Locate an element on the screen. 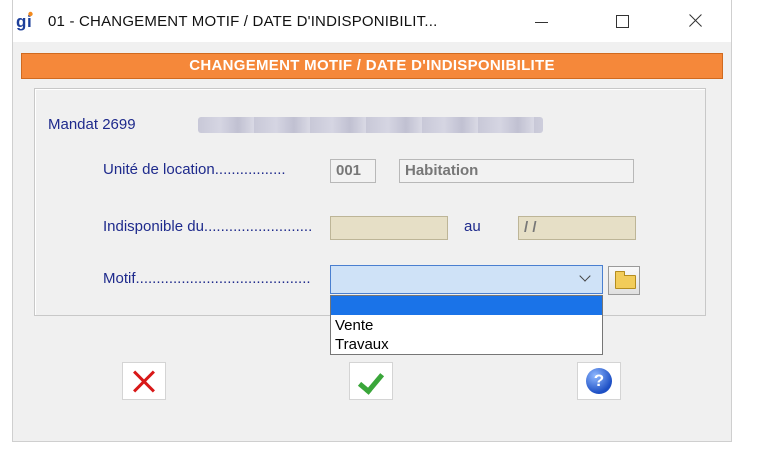 The height and width of the screenshot is (459, 767). confirm-button is located at coordinates (371, 381).